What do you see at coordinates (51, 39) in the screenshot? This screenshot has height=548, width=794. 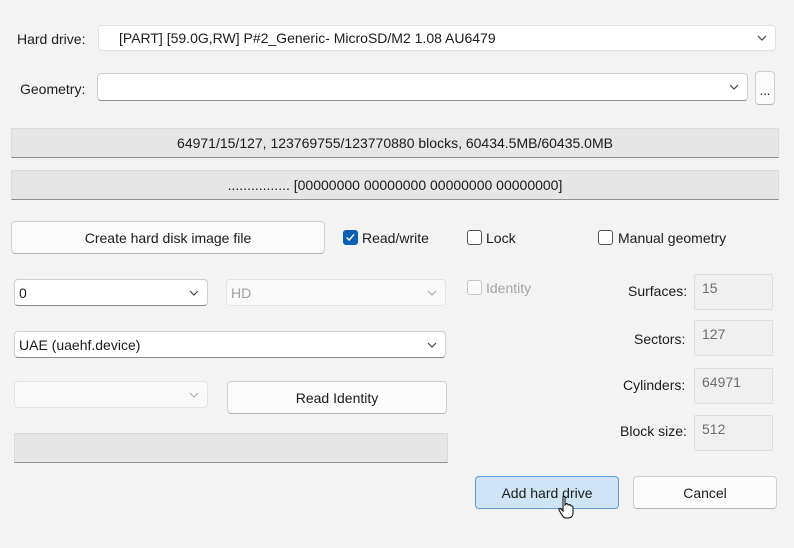 I see `hard-drive-label: Hard drive:` at bounding box center [51, 39].